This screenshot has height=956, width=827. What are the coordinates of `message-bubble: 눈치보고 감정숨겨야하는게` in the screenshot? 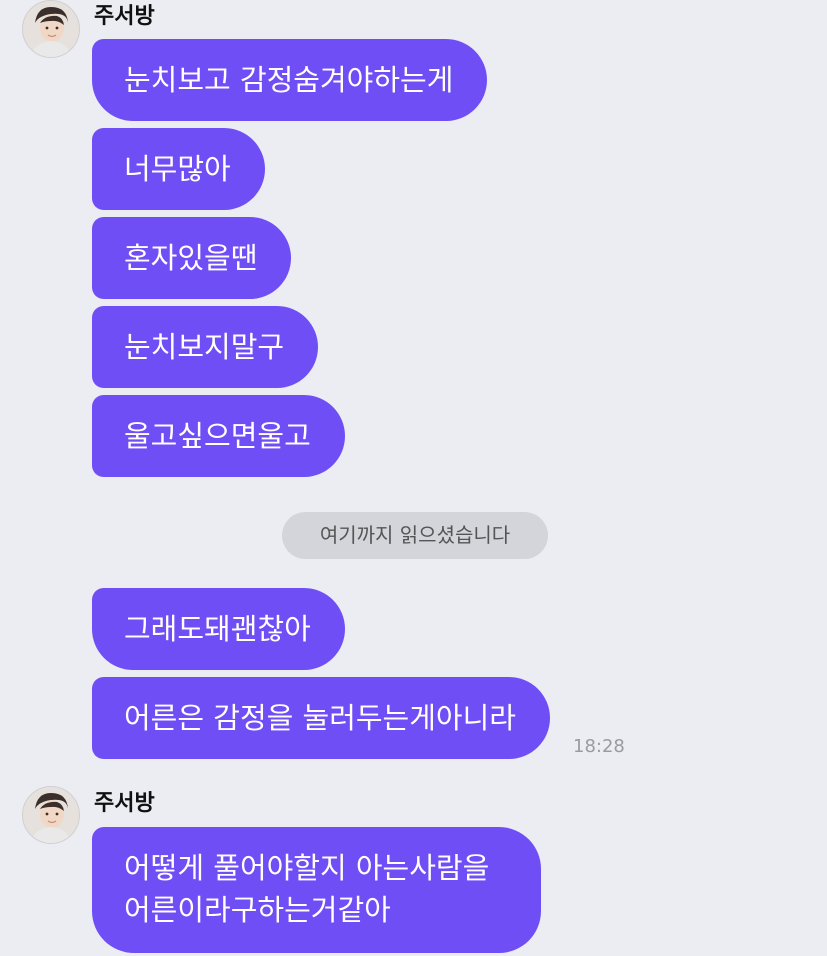 It's located at (290, 80).